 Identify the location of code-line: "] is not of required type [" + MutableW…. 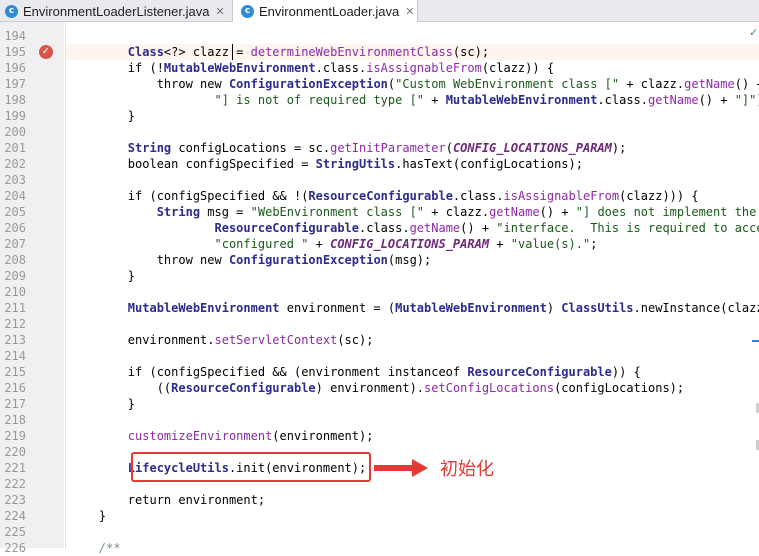
(414, 100).